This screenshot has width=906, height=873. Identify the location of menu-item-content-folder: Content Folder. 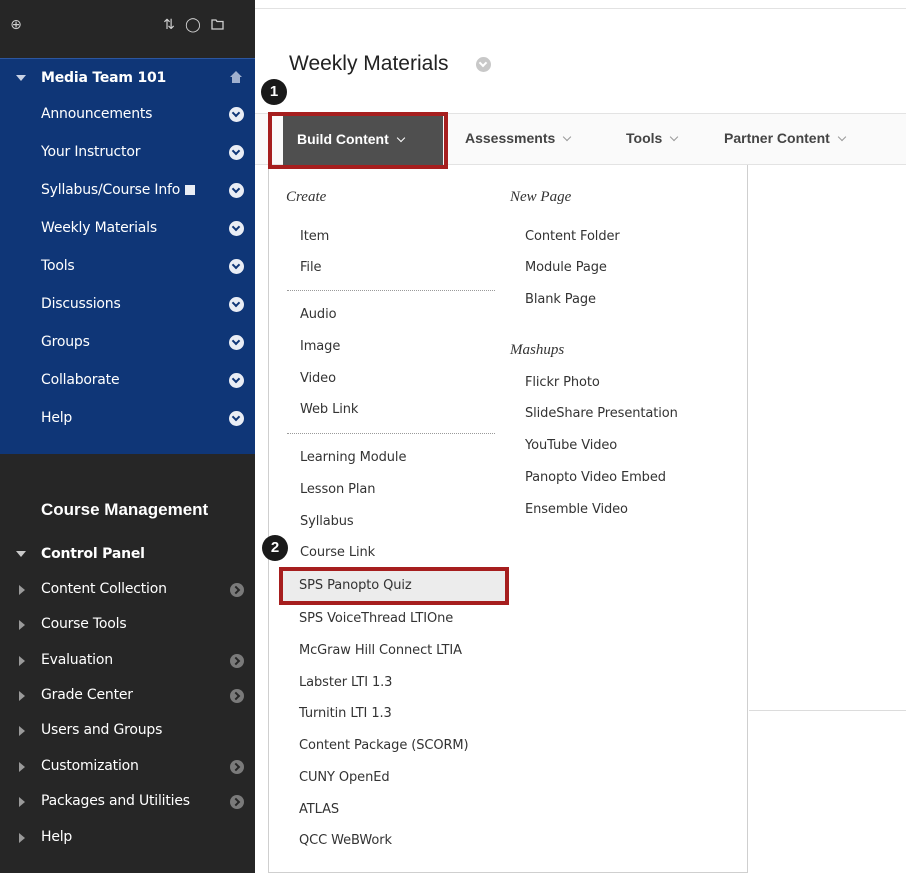
(572, 236).